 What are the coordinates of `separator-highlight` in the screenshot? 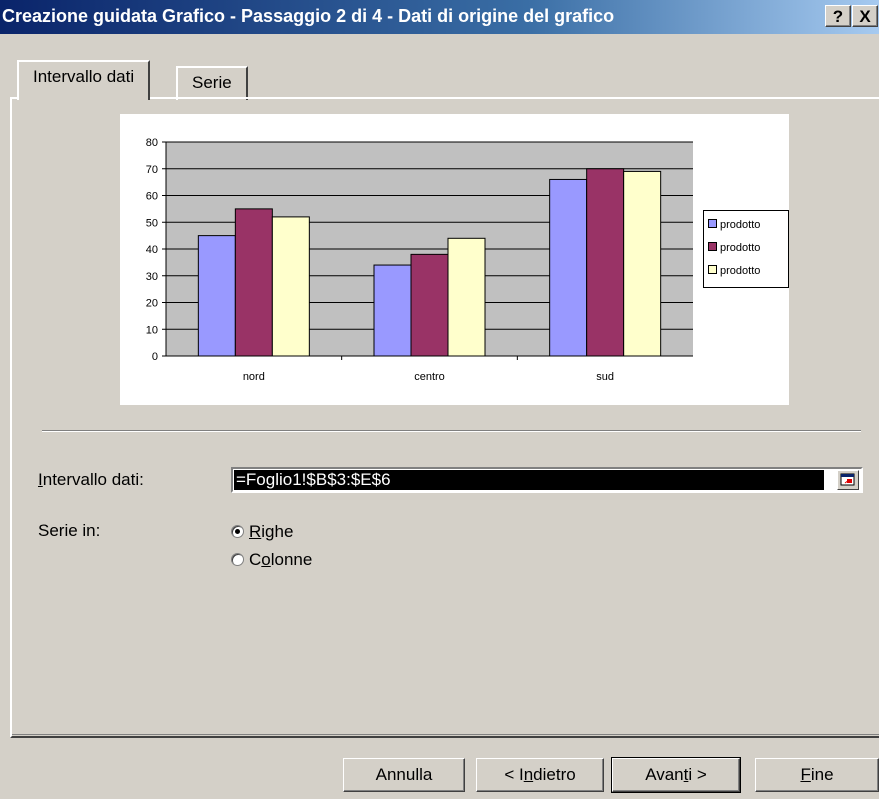 It's located at (451, 431).